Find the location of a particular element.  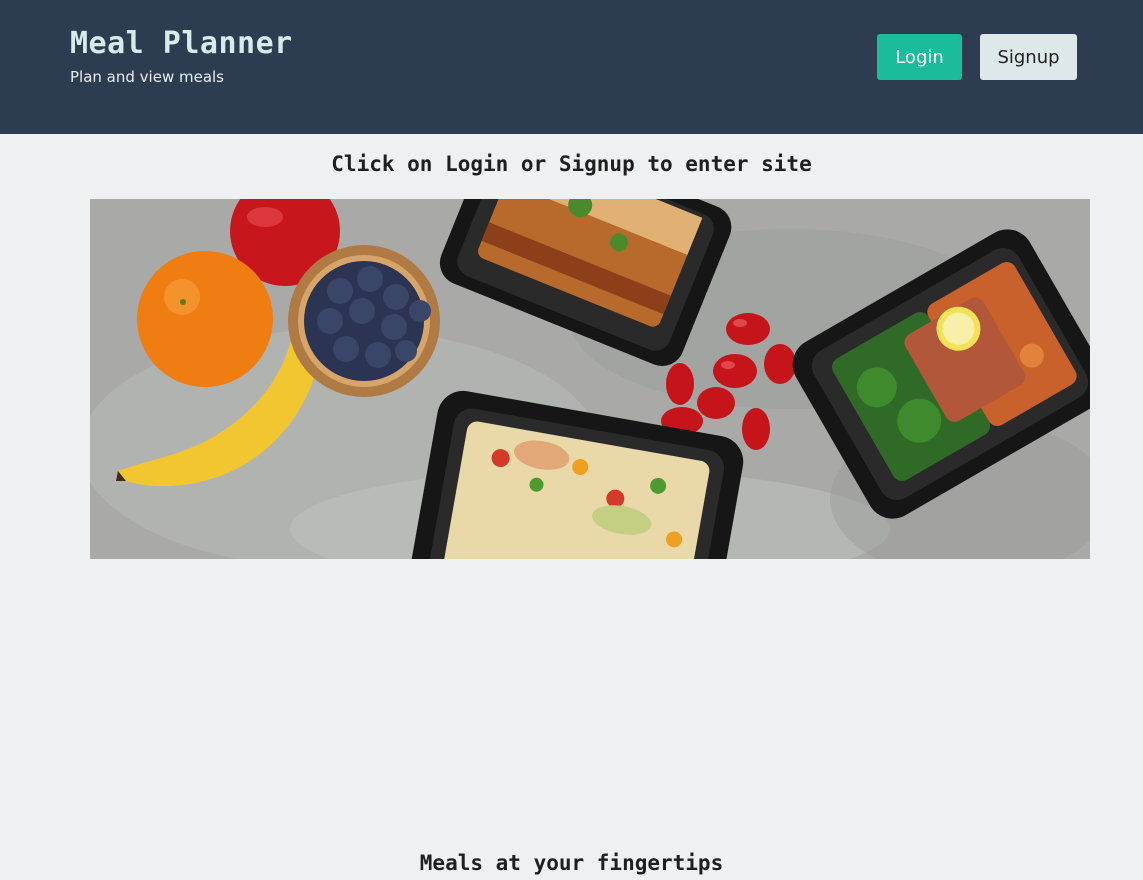

enter-site-instruction: Click on Login or Signup to enter site is located at coordinates (571, 164).